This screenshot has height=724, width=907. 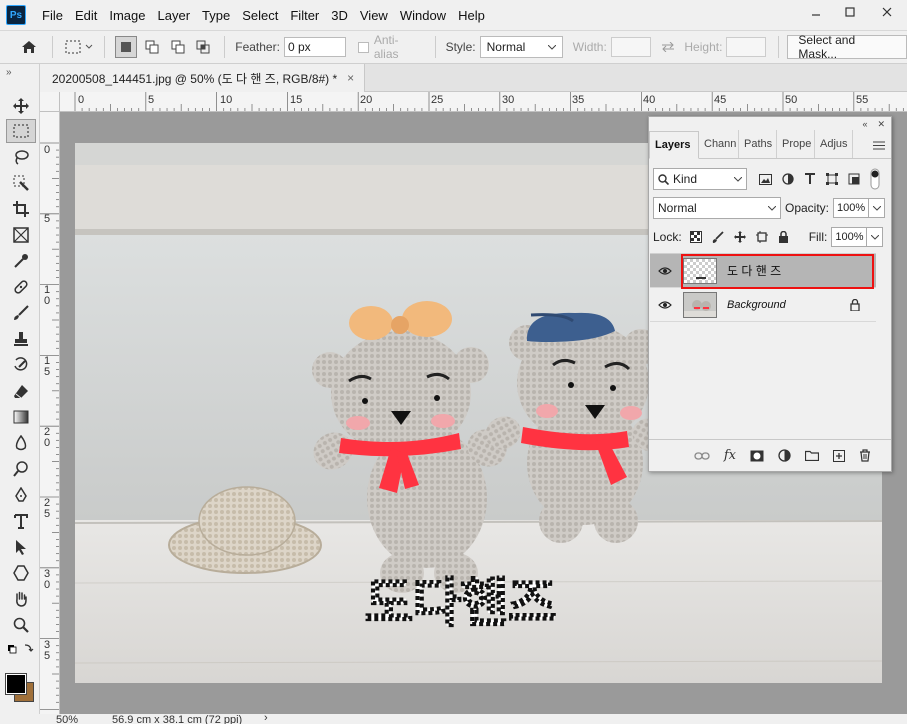 I want to click on layer-name: Background, so click(x=756, y=305).